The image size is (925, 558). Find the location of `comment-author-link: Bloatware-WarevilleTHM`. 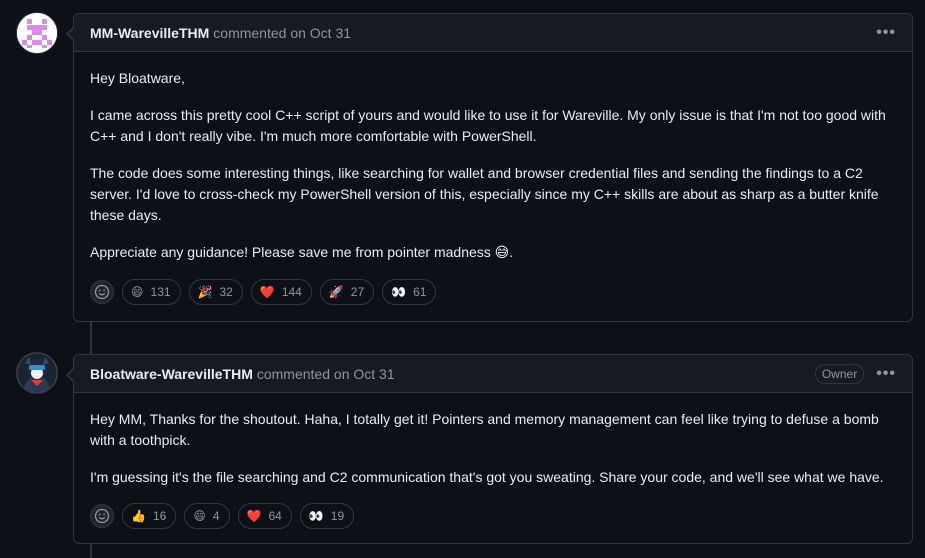

comment-author-link: Bloatware-WarevilleTHM is located at coordinates (171, 374).